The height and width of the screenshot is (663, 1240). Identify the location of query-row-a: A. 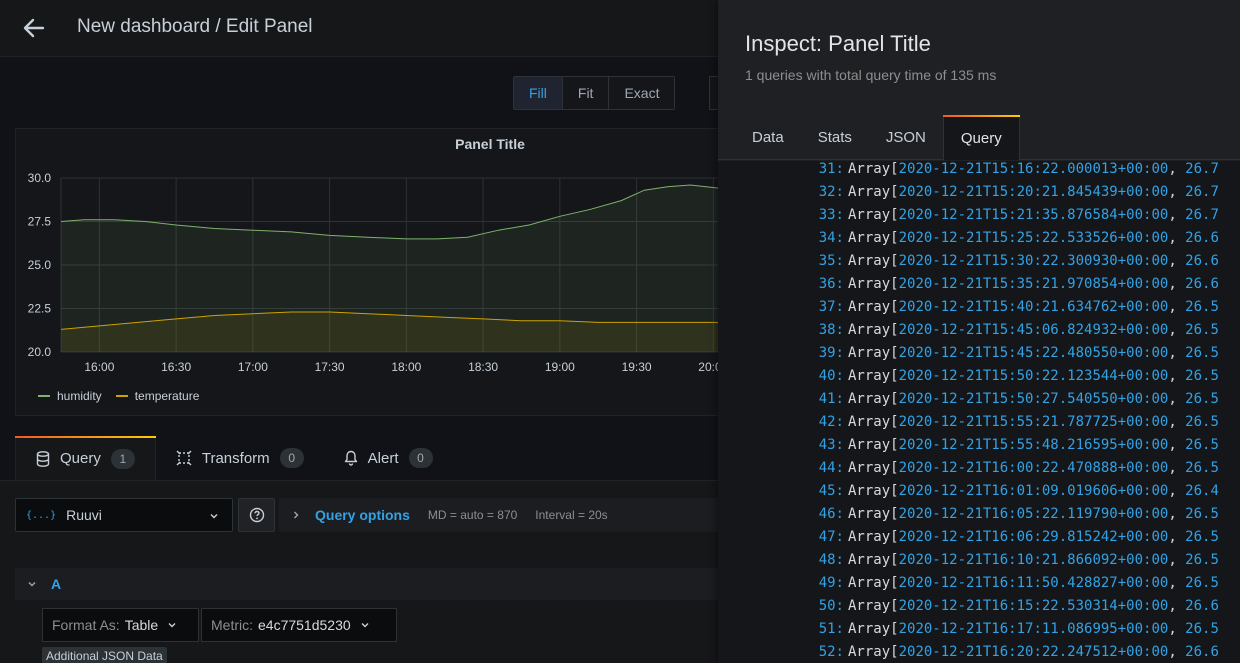
(367, 584).